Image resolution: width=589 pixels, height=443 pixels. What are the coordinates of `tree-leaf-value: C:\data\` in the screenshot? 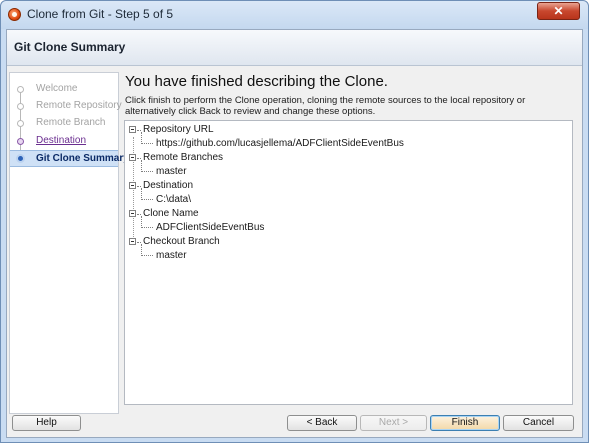 It's located at (174, 199).